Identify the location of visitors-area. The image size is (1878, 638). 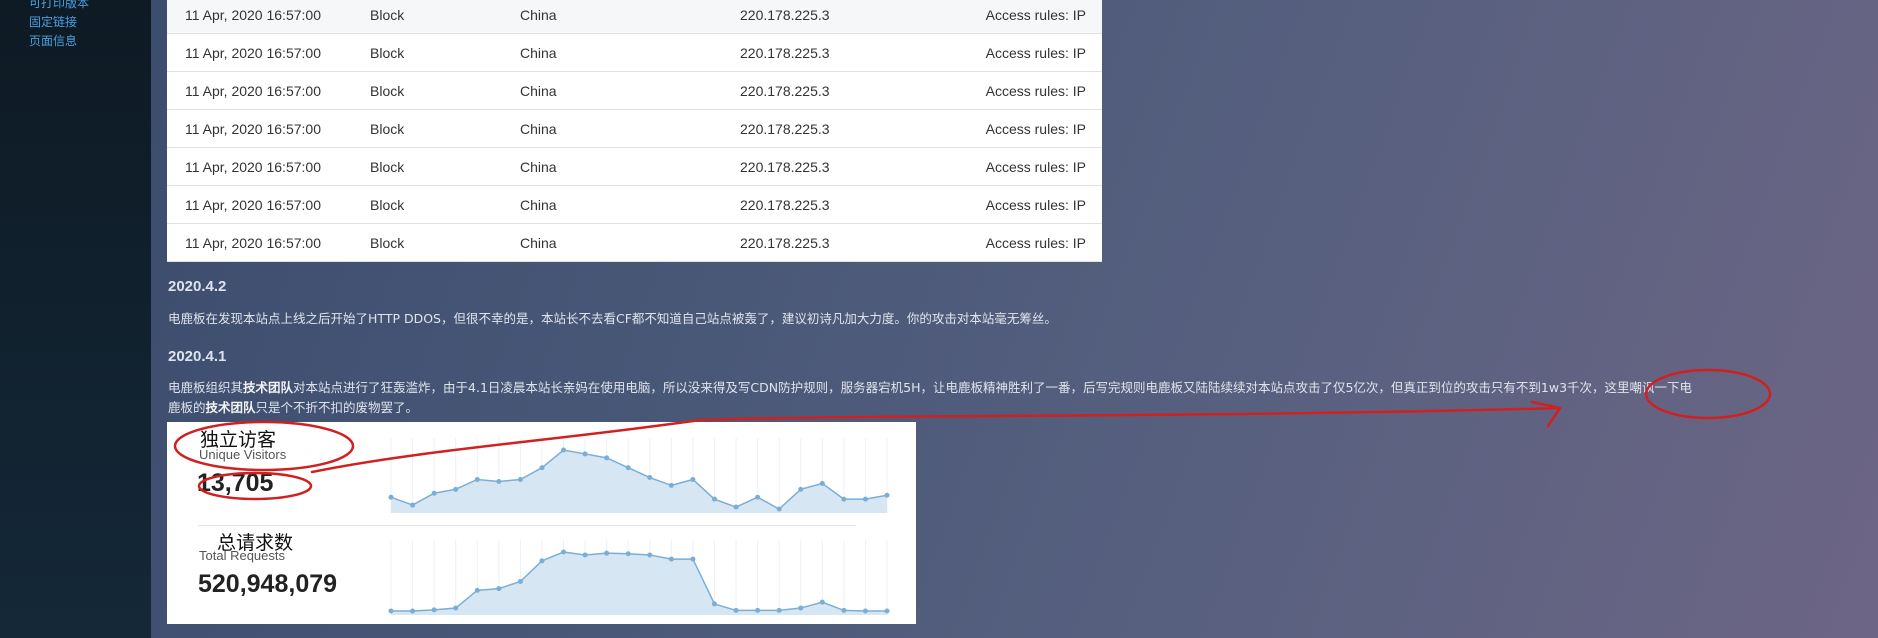
(639, 481).